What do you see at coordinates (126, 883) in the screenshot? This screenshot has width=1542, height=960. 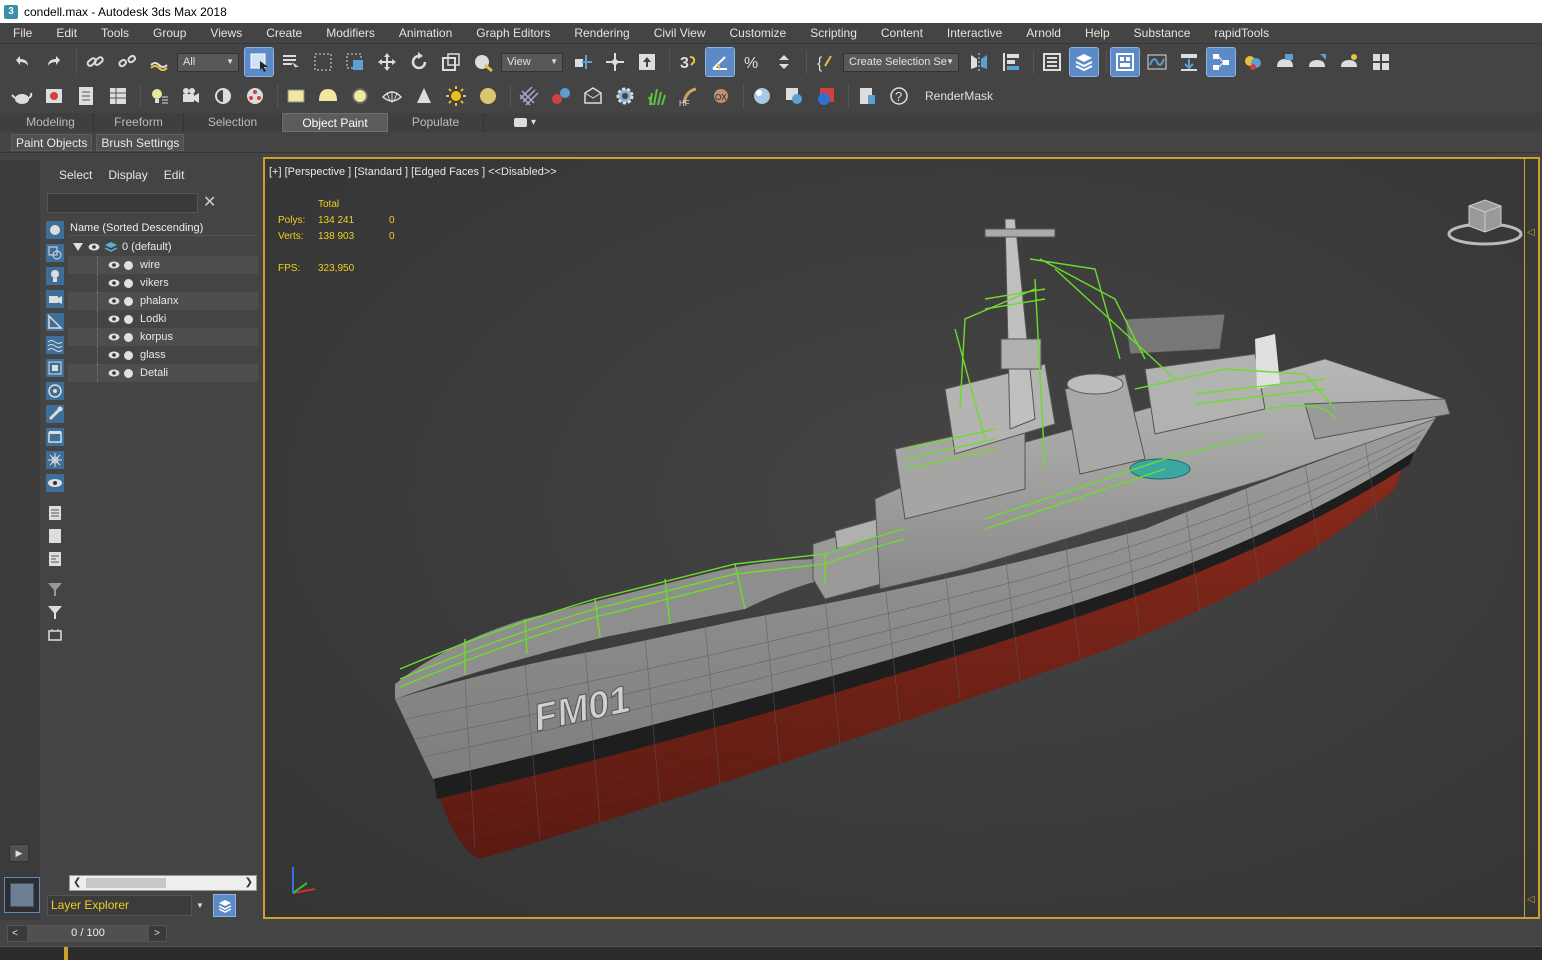 I see `scrollbar-thumb` at bounding box center [126, 883].